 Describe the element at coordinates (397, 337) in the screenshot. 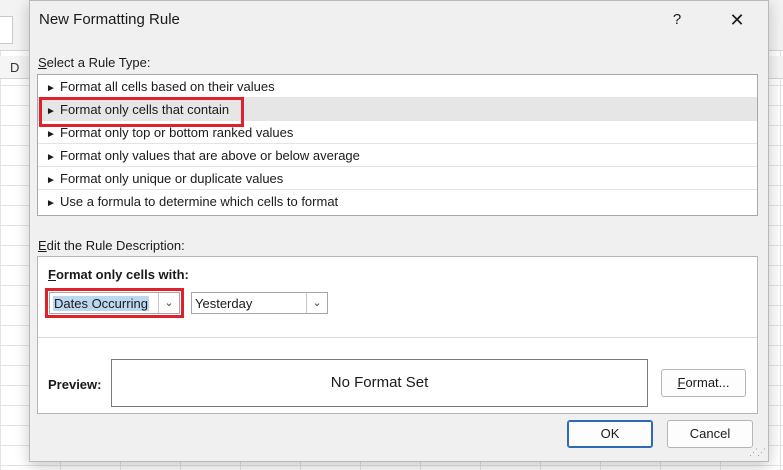

I see `panel-divider` at that location.